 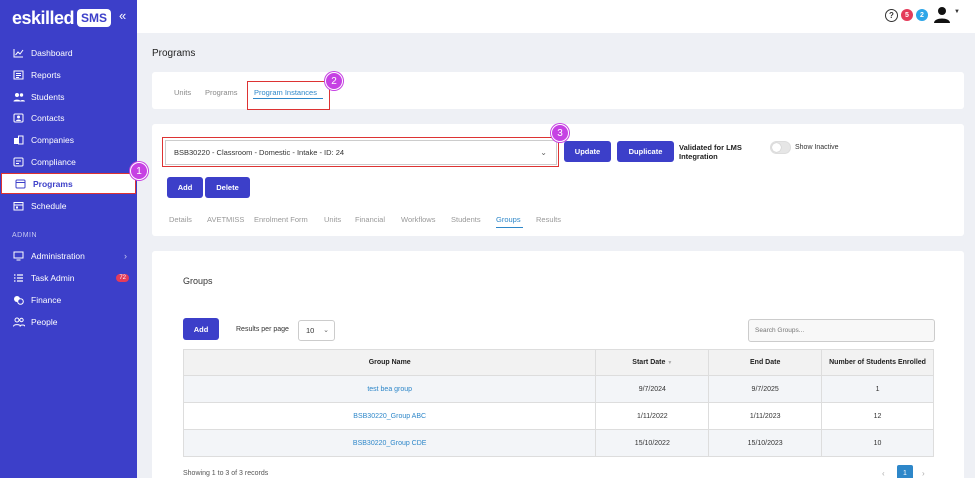 I want to click on coins-icon, so click(x=18, y=299).